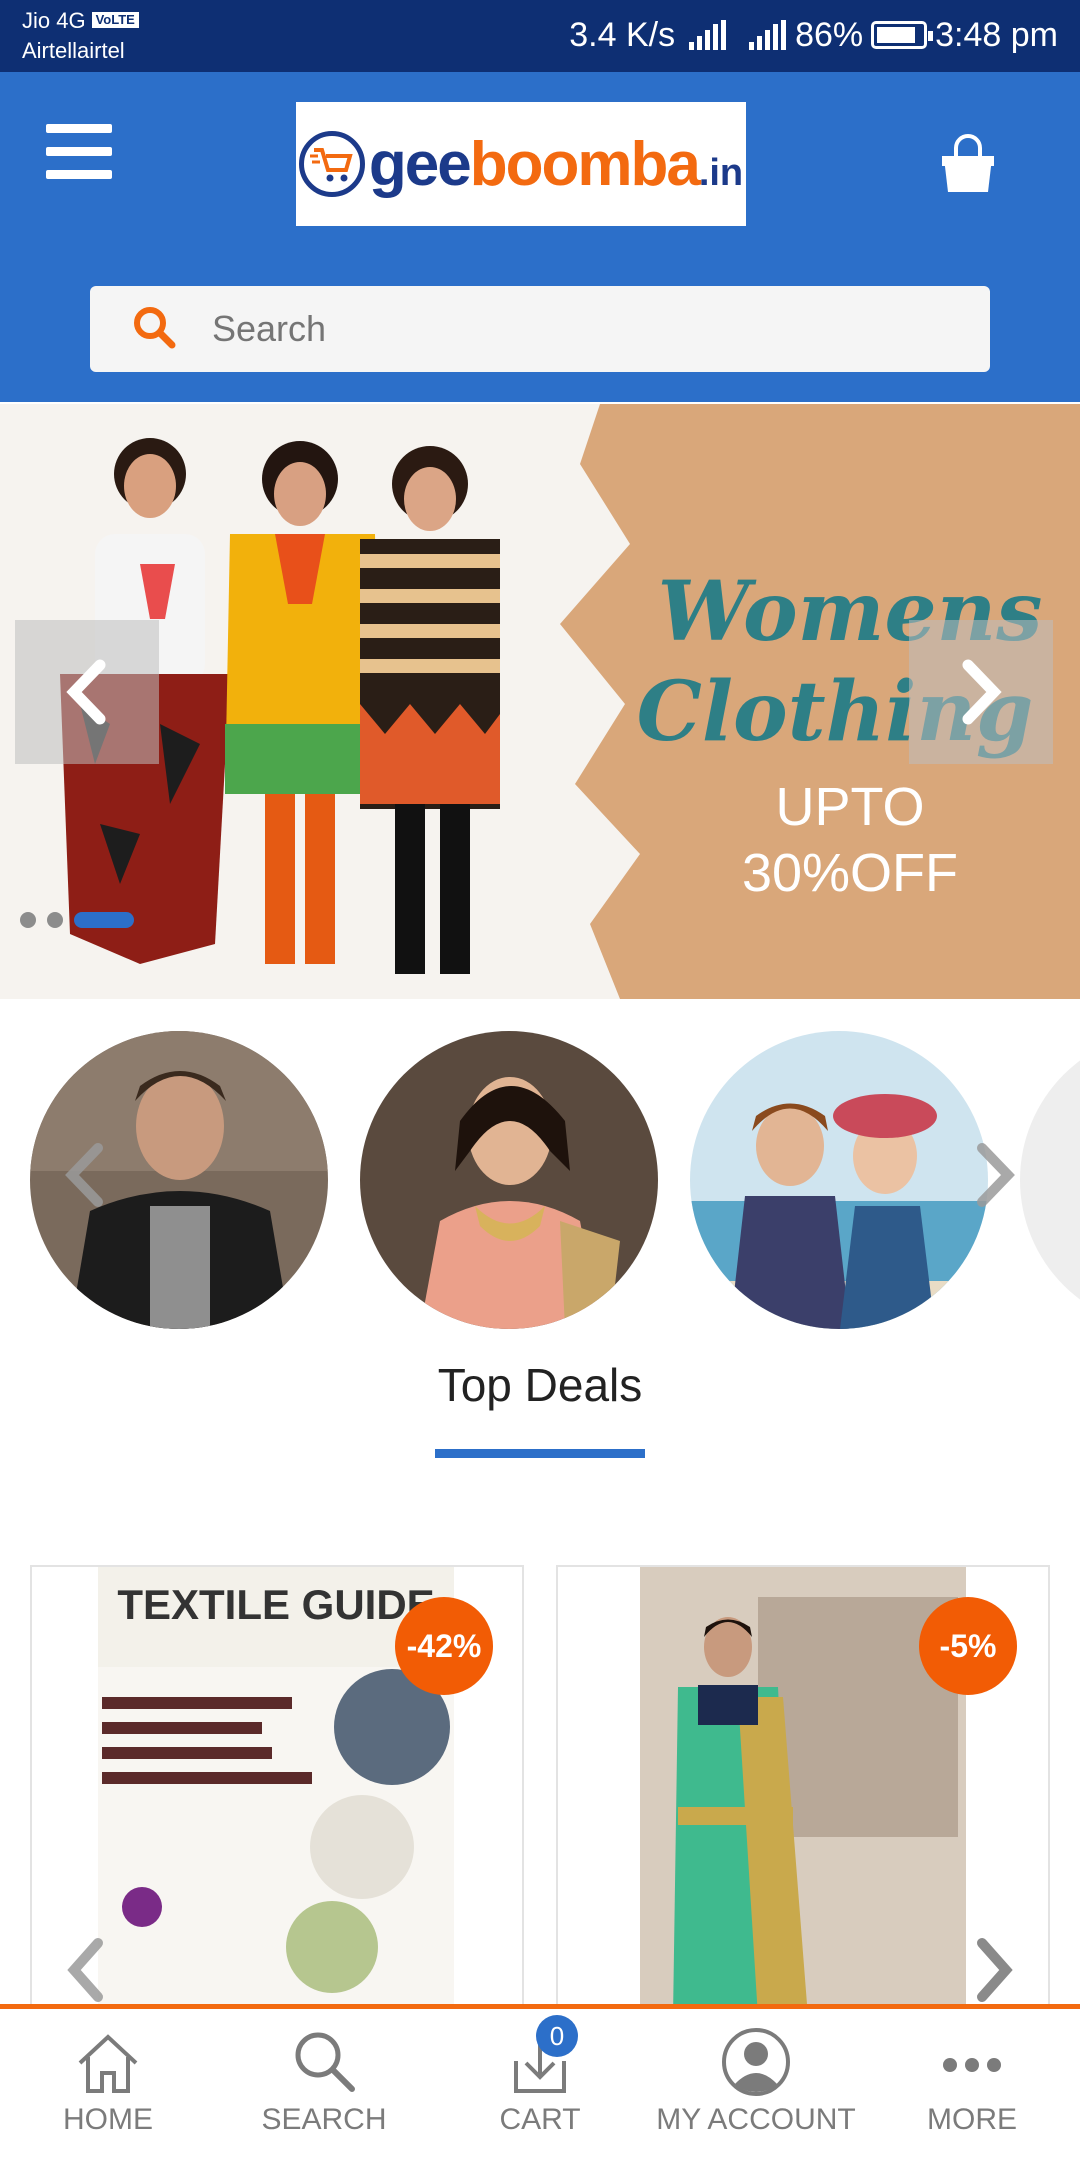  I want to click on discount-badge: -5%, so click(968, 1646).